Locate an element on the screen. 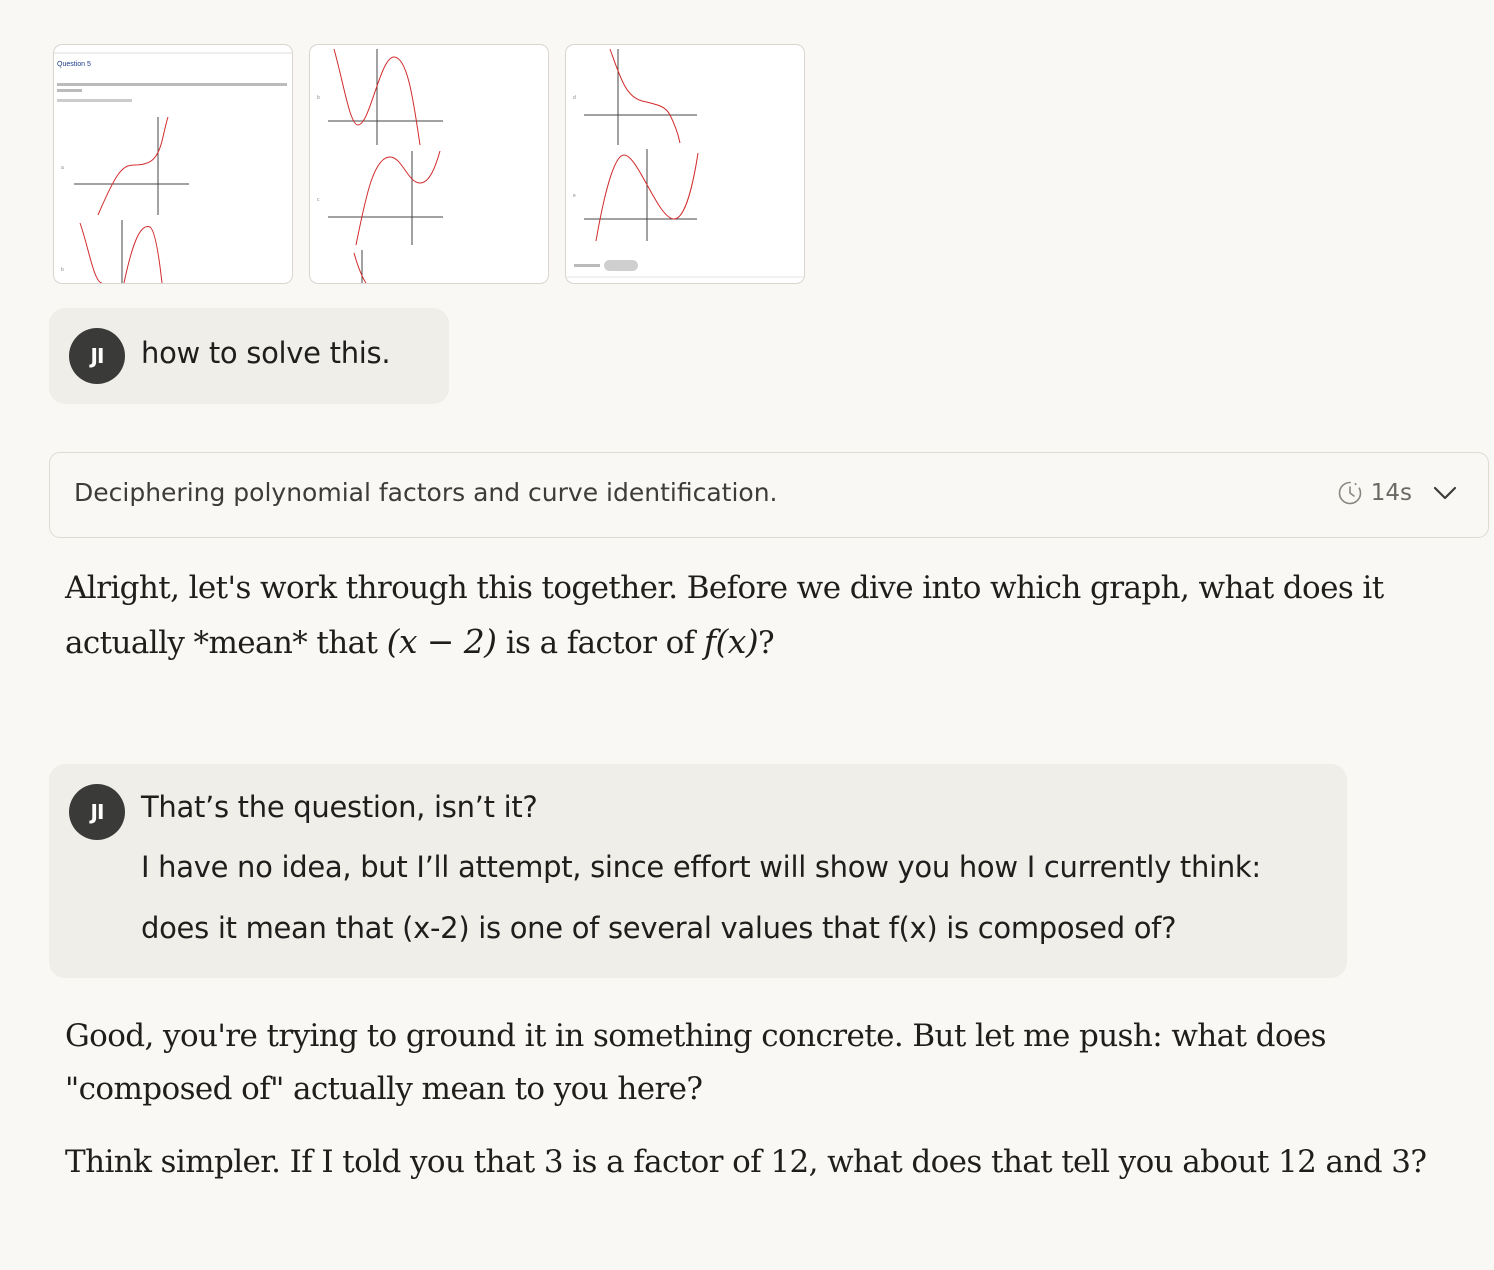 The width and height of the screenshot is (1494, 1270). user-message: JI how to solve this. is located at coordinates (249, 356).